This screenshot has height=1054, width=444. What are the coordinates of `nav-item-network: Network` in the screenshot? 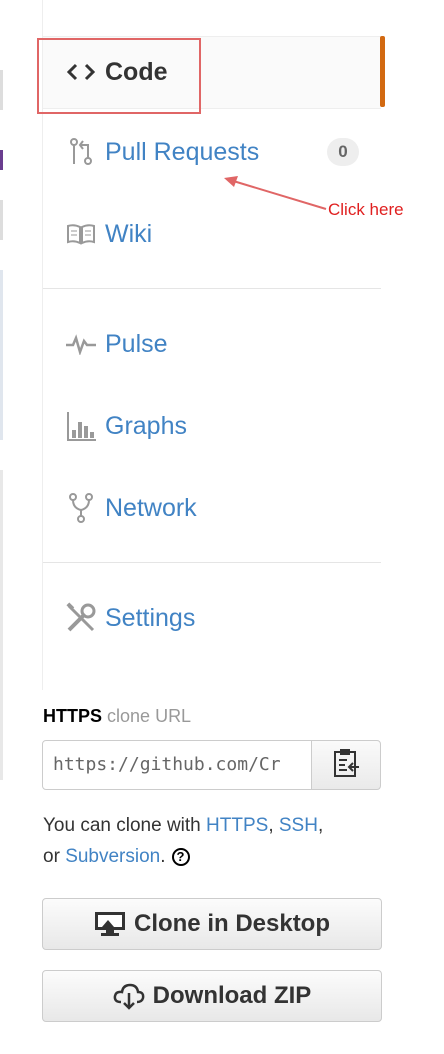 It's located at (212, 508).